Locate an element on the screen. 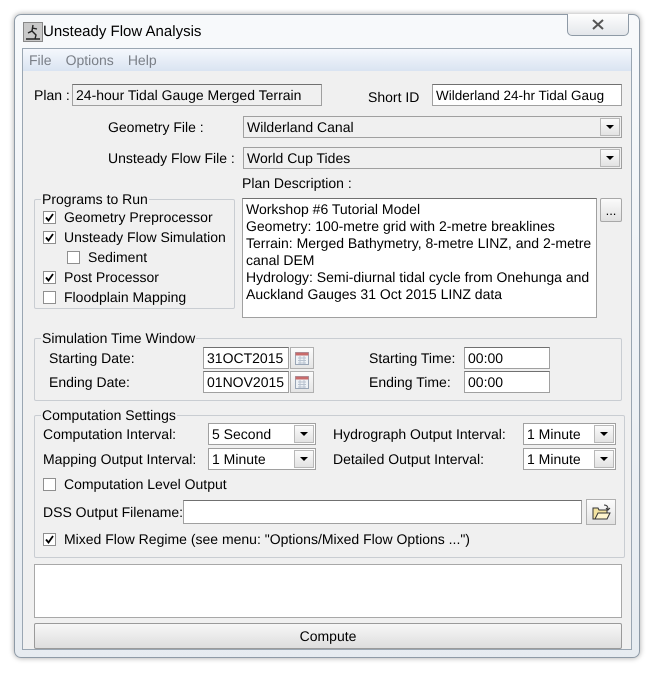 Image resolution: width=655 pixels, height=678 pixels. field-label: Starting Date: is located at coordinates (92, 358).